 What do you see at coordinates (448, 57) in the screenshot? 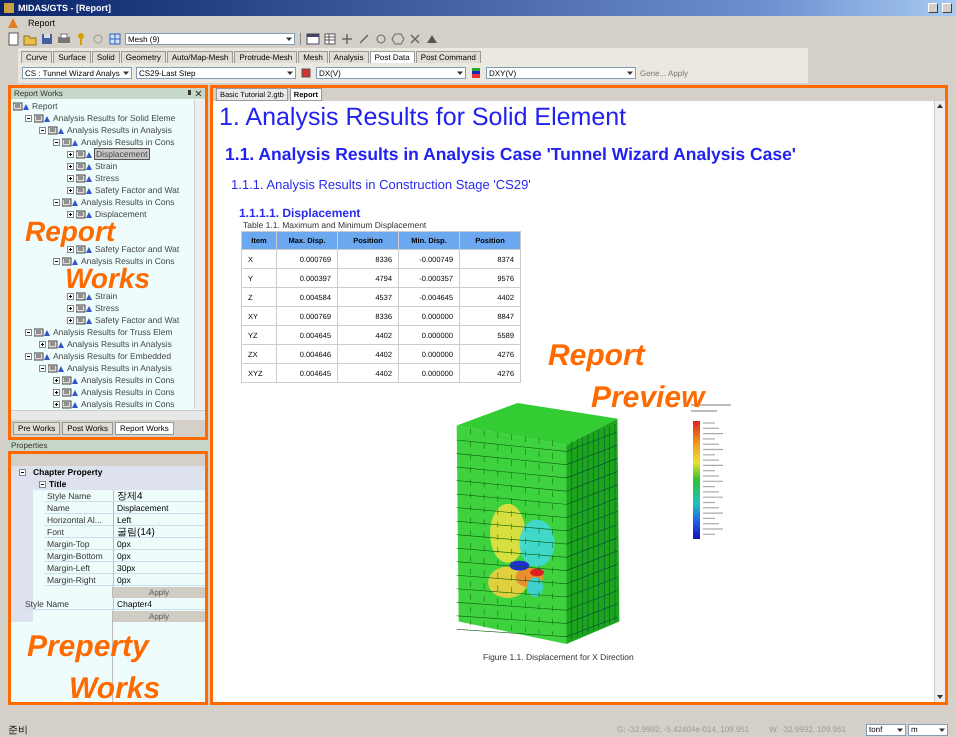
I see `ribbon-tab: Post Command` at bounding box center [448, 57].